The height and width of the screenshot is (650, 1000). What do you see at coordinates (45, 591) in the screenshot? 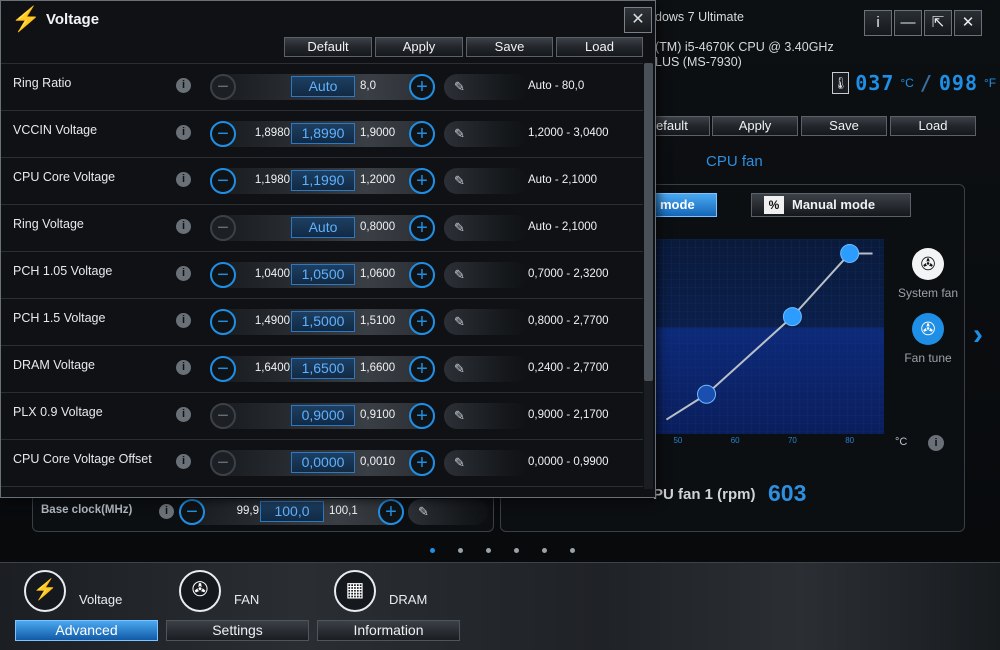
I see `voltage-icon: ⚡` at bounding box center [45, 591].